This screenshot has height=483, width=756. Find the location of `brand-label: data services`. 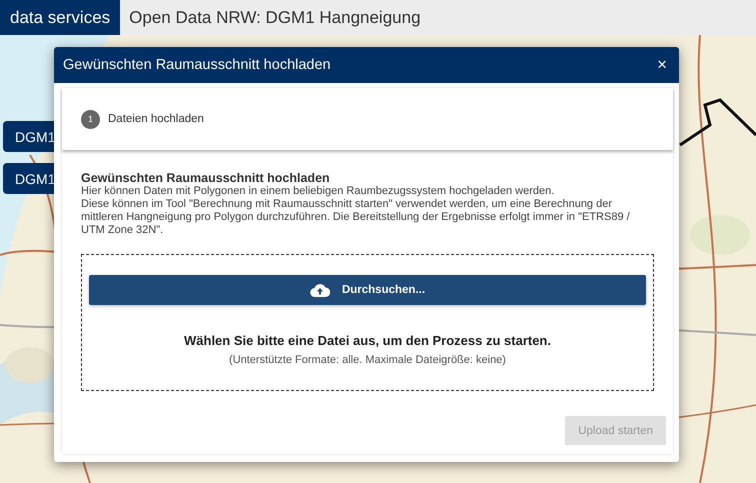

brand-label: data services is located at coordinates (60, 17).